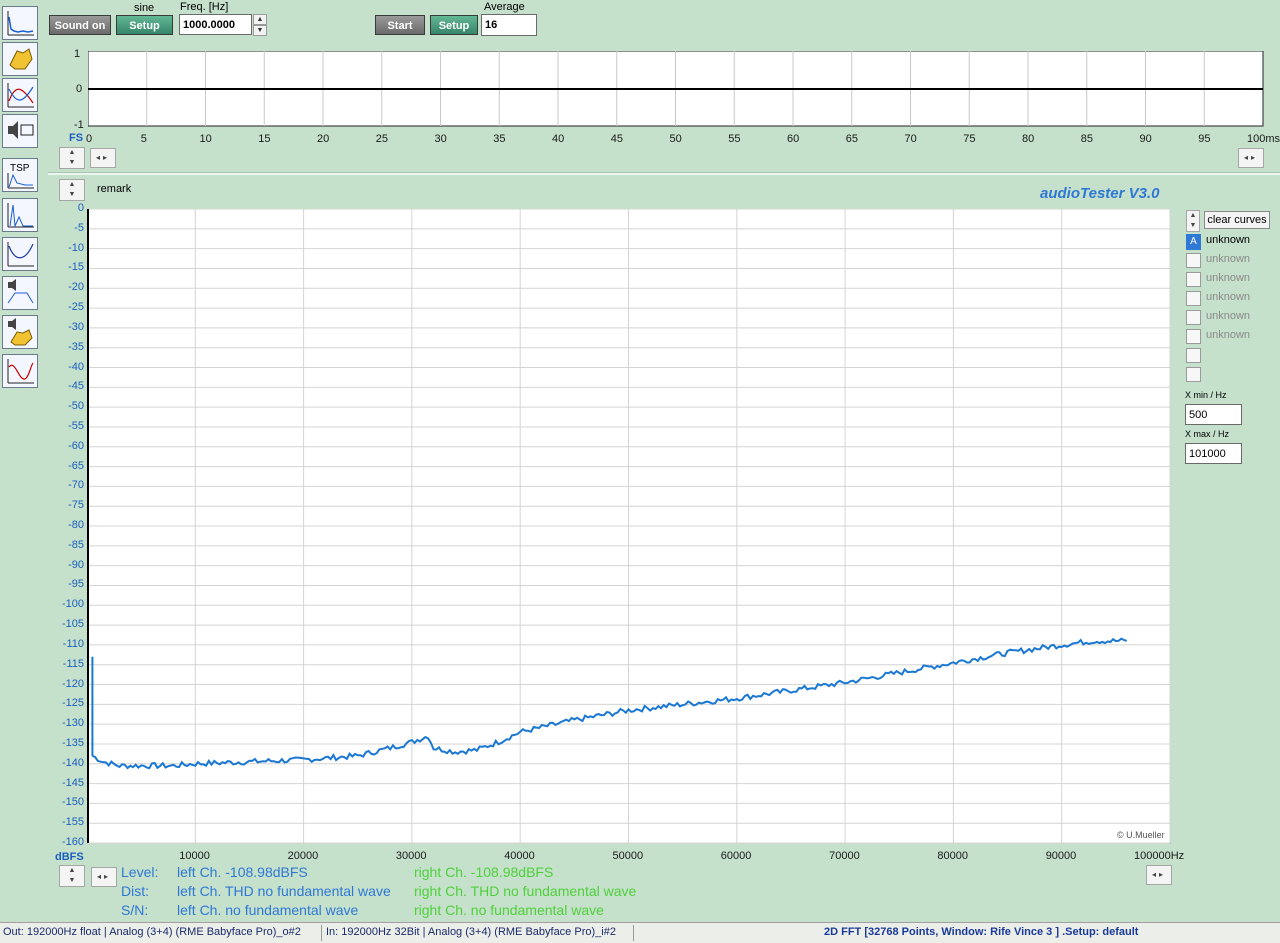 This screenshot has width=1280, height=943. I want to click on readout-spinner: ▲ ▼, so click(72, 876).